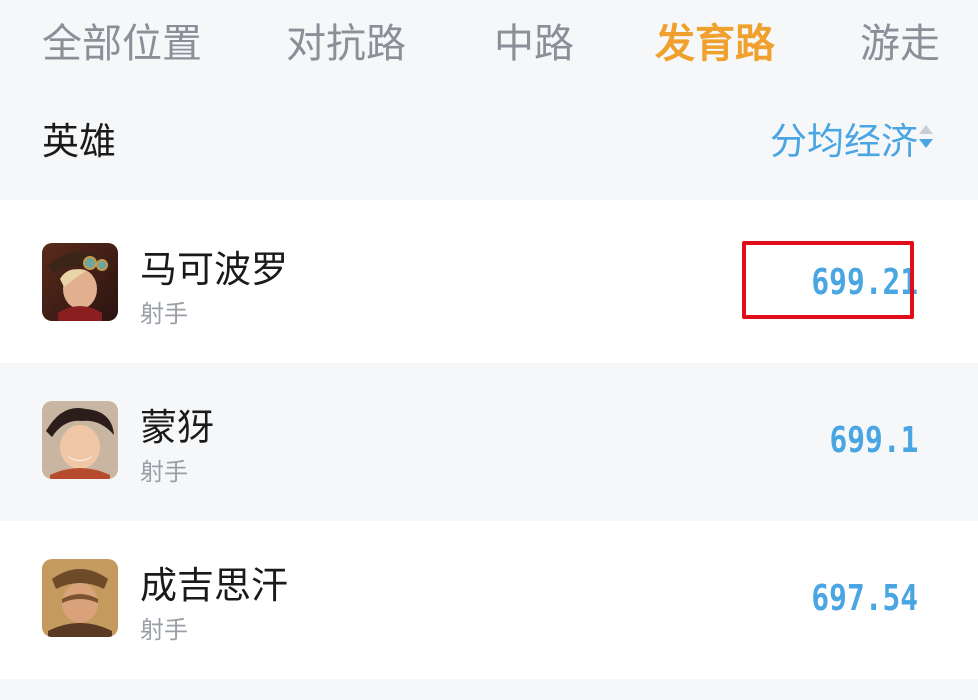 The width and height of the screenshot is (978, 700). I want to click on mengya-portrait-icon, so click(80, 440).